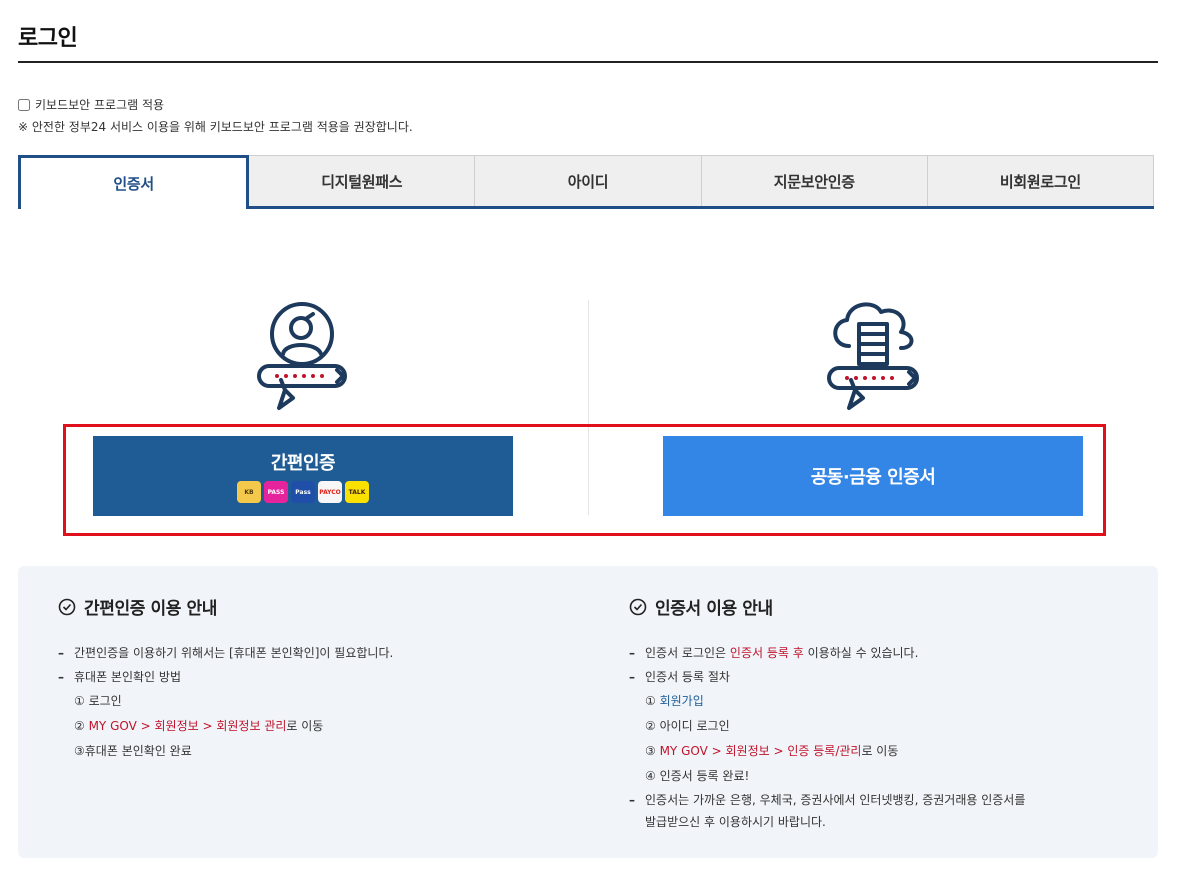 This screenshot has width=1182, height=886. What do you see at coordinates (873, 356) in the screenshot?
I see `certificate-cloud-server-icon` at bounding box center [873, 356].